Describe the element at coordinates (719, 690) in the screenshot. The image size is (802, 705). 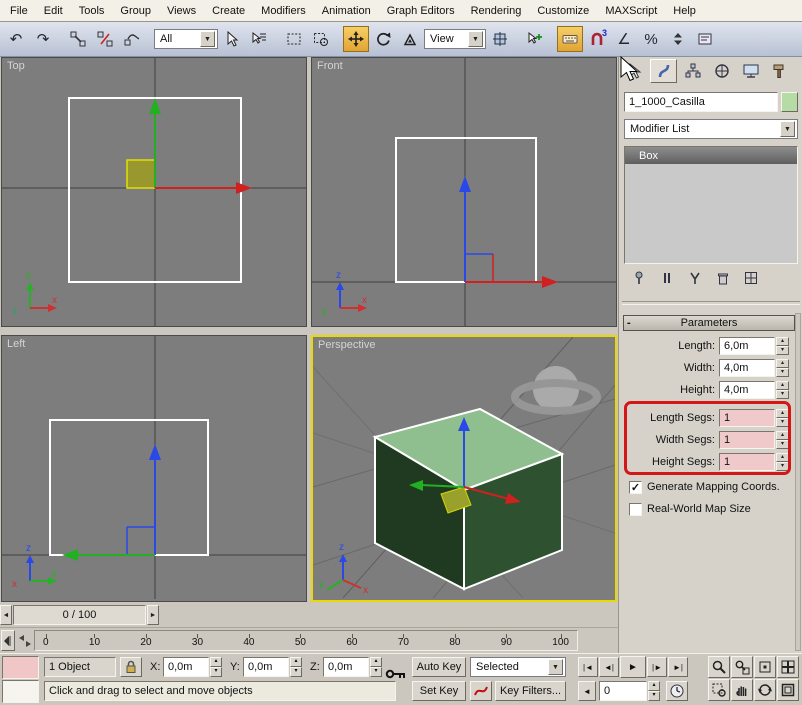
I see `zoom-region-button` at that location.